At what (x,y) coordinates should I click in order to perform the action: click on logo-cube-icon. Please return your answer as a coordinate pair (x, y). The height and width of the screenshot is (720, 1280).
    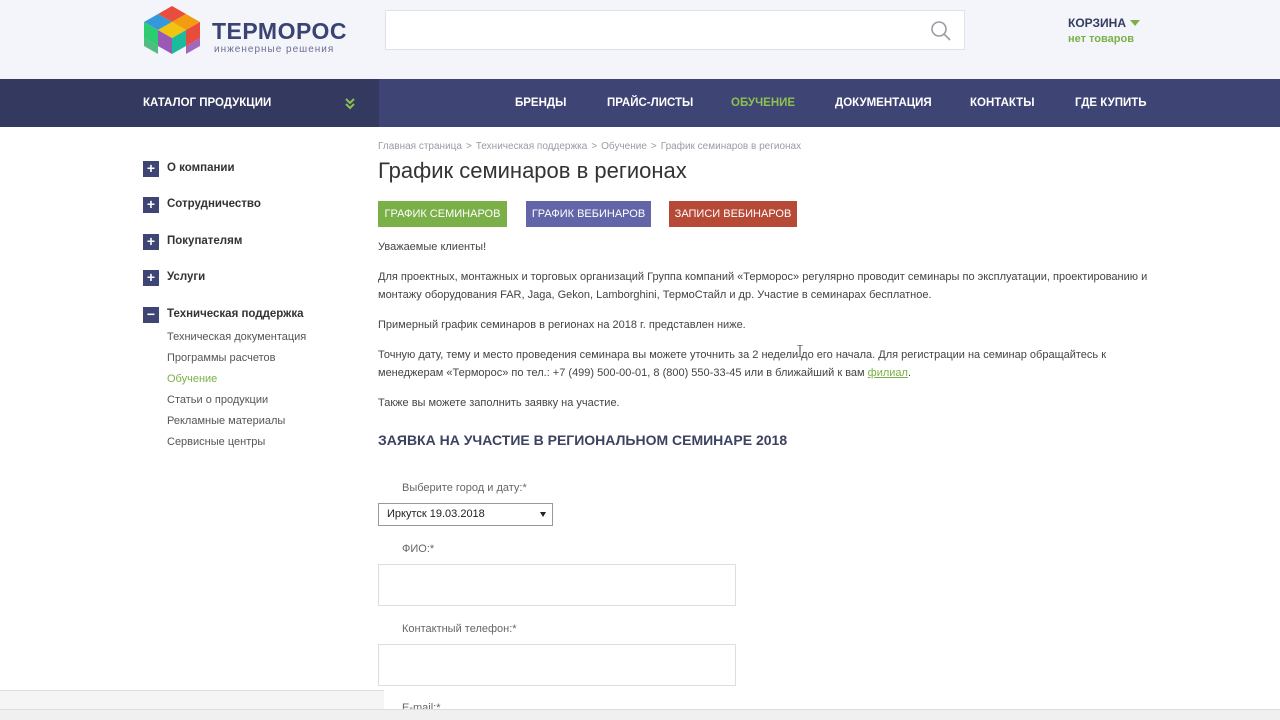
    Looking at the image, I should click on (172, 30).